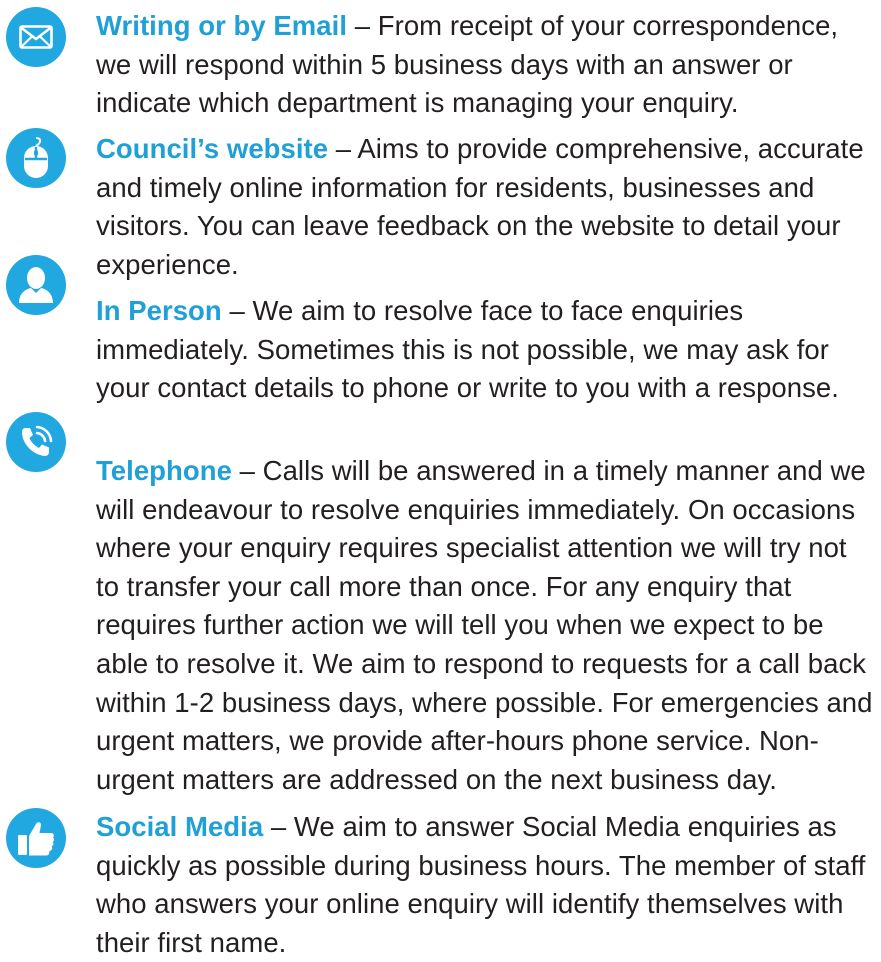 This screenshot has width=881, height=962. I want to click on envelope-icon, so click(36, 37).